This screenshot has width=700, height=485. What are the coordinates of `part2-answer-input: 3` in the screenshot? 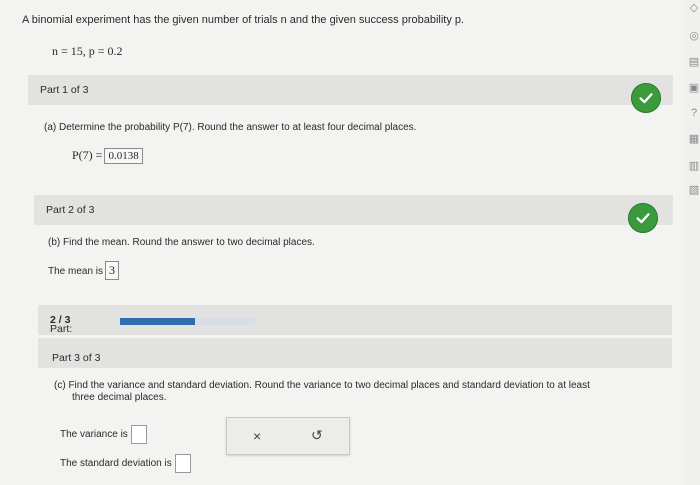 It's located at (112, 270).